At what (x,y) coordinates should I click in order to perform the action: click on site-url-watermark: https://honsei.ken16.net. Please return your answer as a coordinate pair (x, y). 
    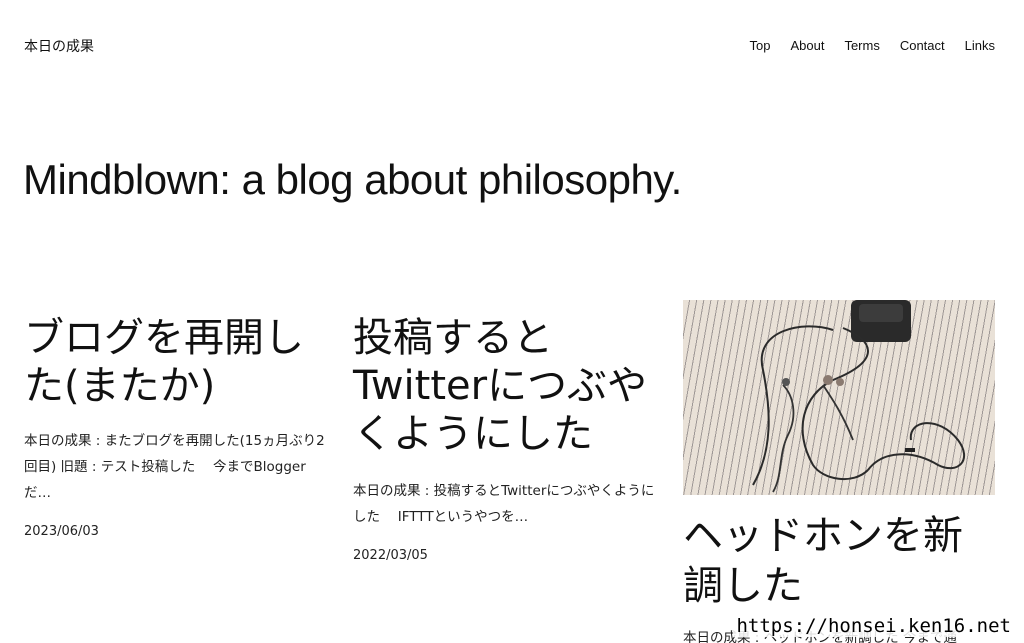
    Looking at the image, I should click on (873, 626).